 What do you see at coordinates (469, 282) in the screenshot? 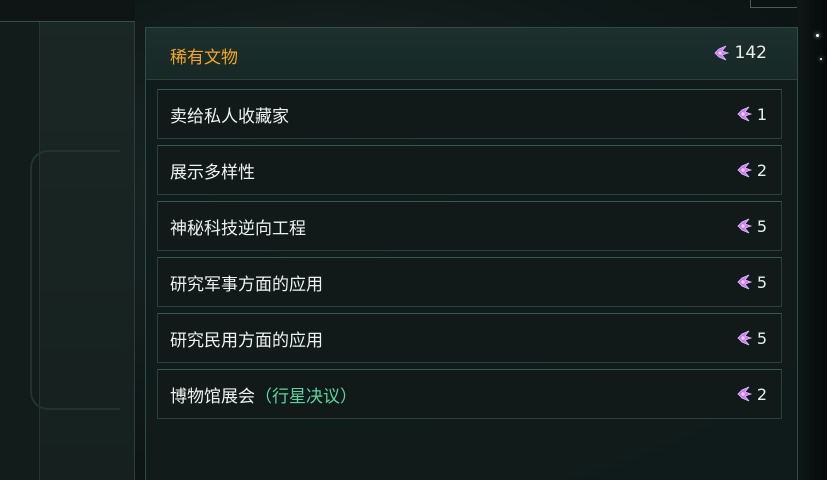
I see `option-research-military: 研究军事方面的应用 5` at bounding box center [469, 282].